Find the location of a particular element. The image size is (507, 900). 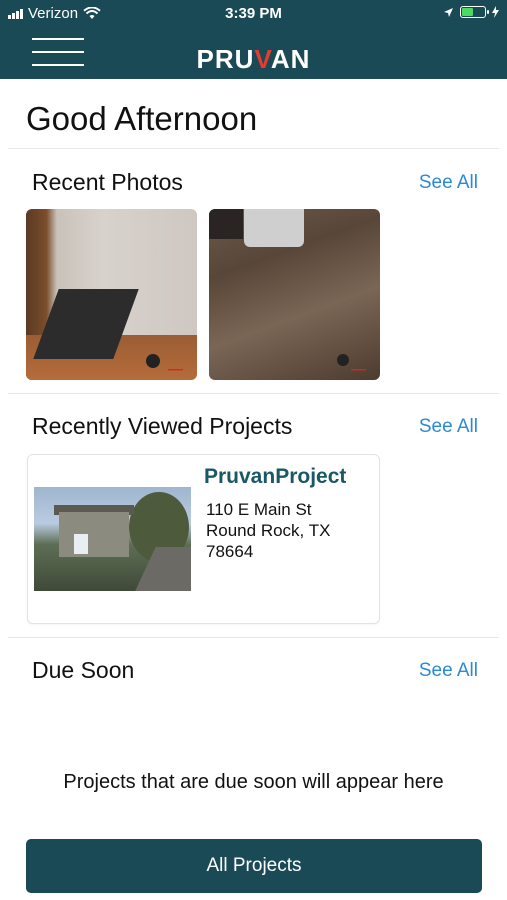

recent-photos-see-all-link: See All is located at coordinates (448, 183).